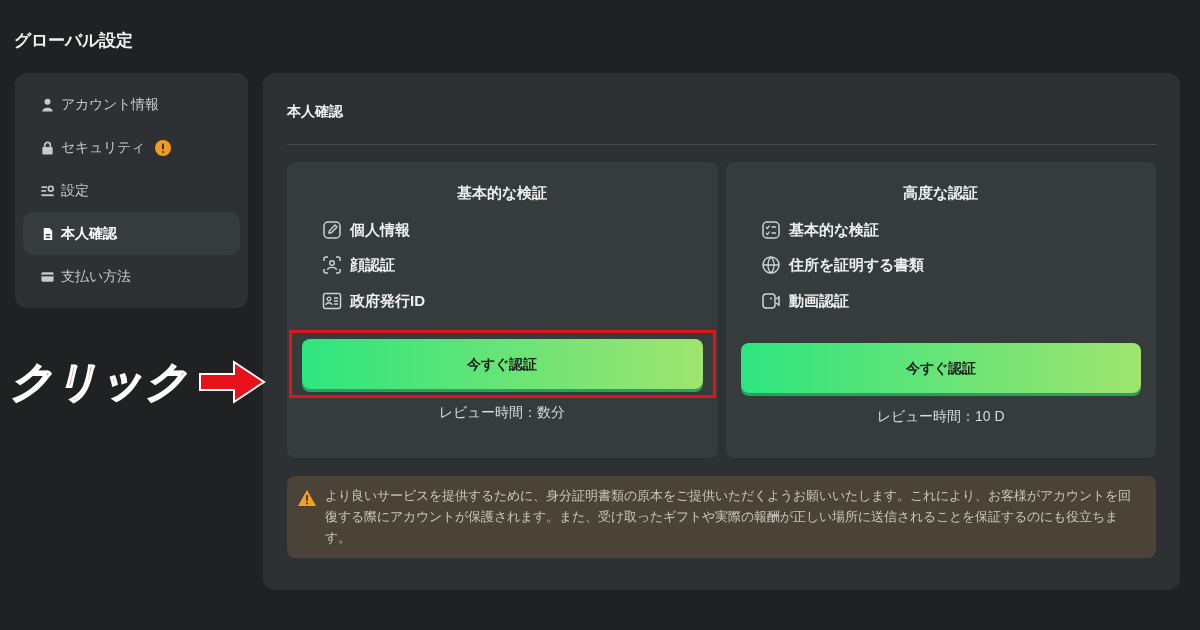 The width and height of the screenshot is (1200, 630). I want to click on requirement-label: 動画認証, so click(818, 300).